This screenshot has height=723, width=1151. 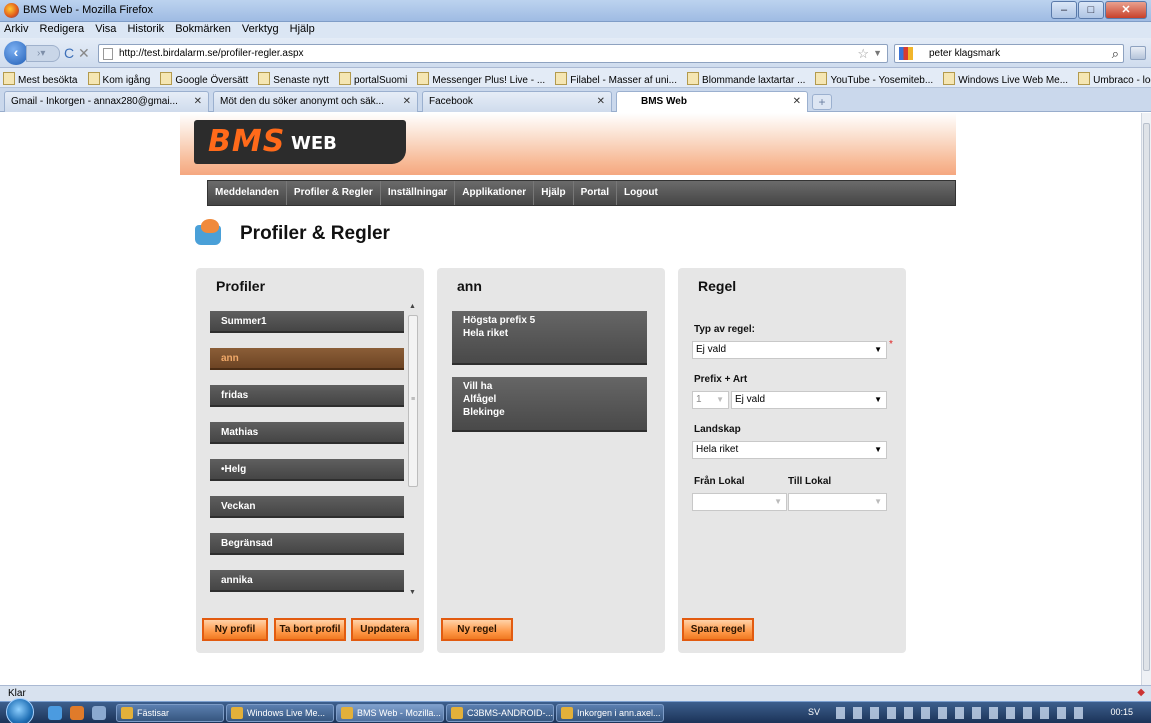 I want to click on taskbar-item: Fästisar, so click(x=170, y=713).